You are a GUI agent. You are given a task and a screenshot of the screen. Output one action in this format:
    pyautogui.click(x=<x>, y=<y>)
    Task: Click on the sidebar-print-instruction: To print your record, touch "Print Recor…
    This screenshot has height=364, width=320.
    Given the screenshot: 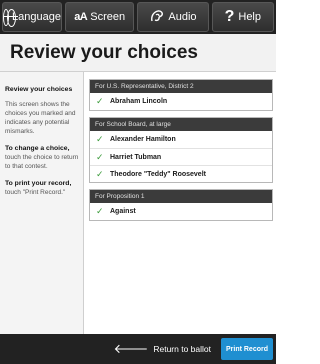 What is the action you would take?
    pyautogui.click(x=42, y=188)
    